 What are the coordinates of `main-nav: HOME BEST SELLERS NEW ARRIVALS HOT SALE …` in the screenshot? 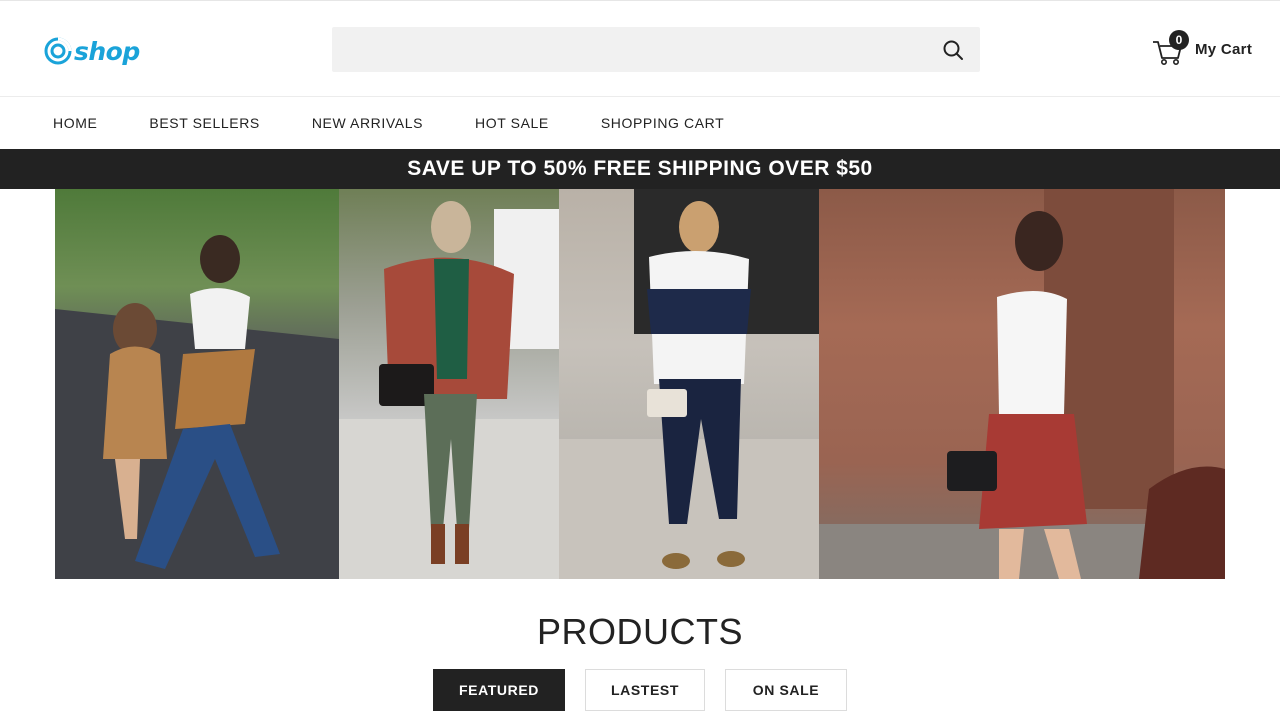 It's located at (640, 123).